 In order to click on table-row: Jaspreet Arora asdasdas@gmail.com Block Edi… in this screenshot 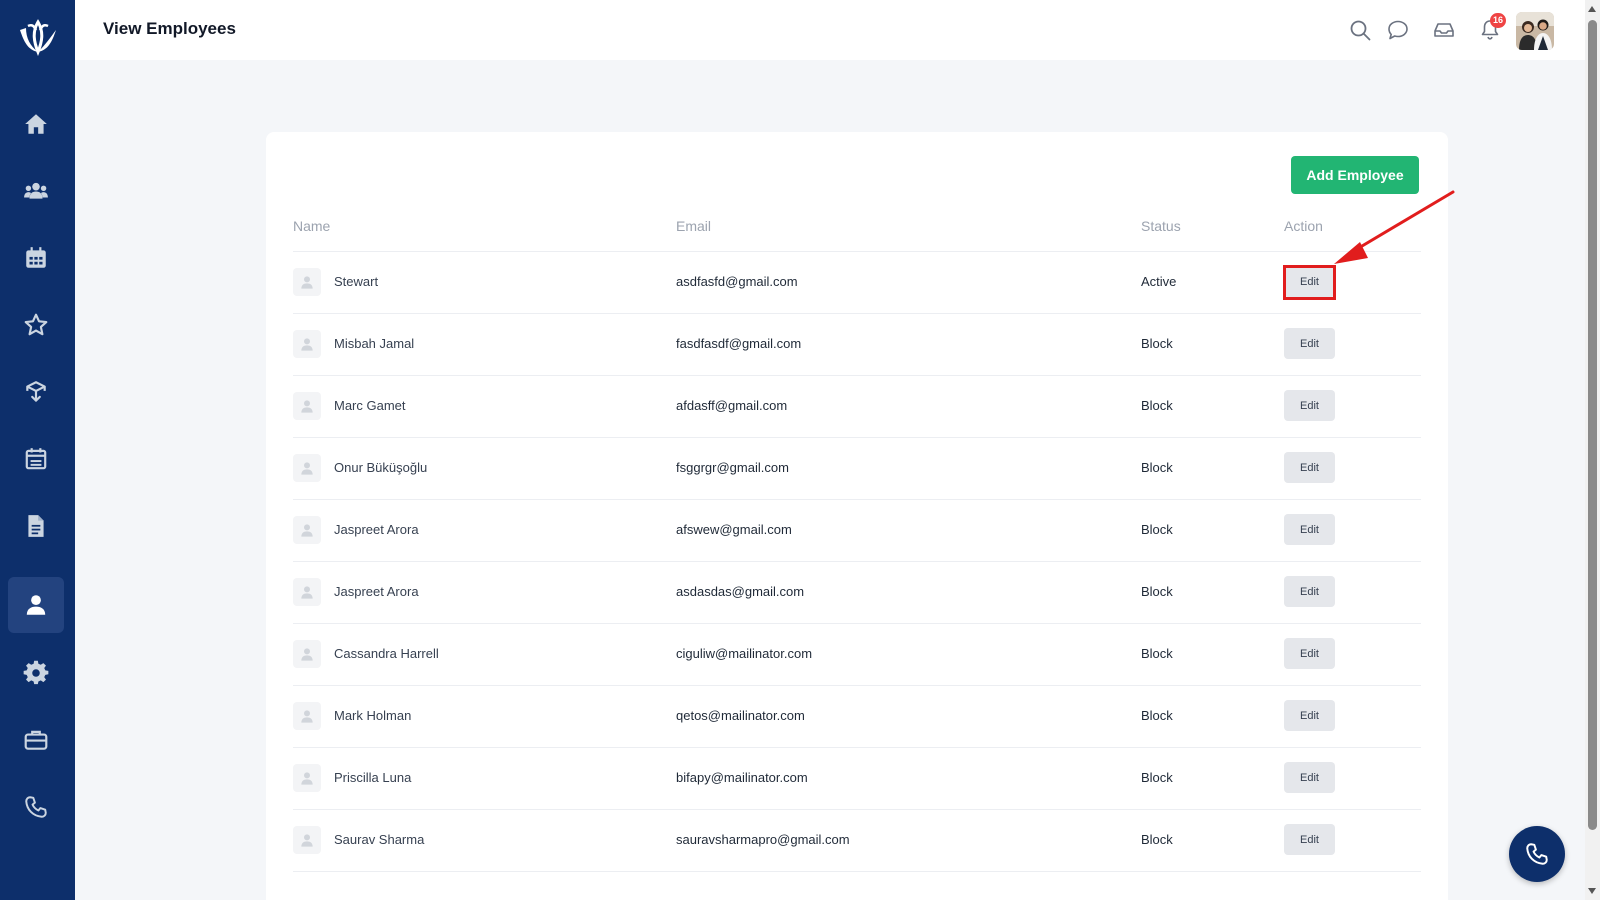, I will do `click(857, 593)`.